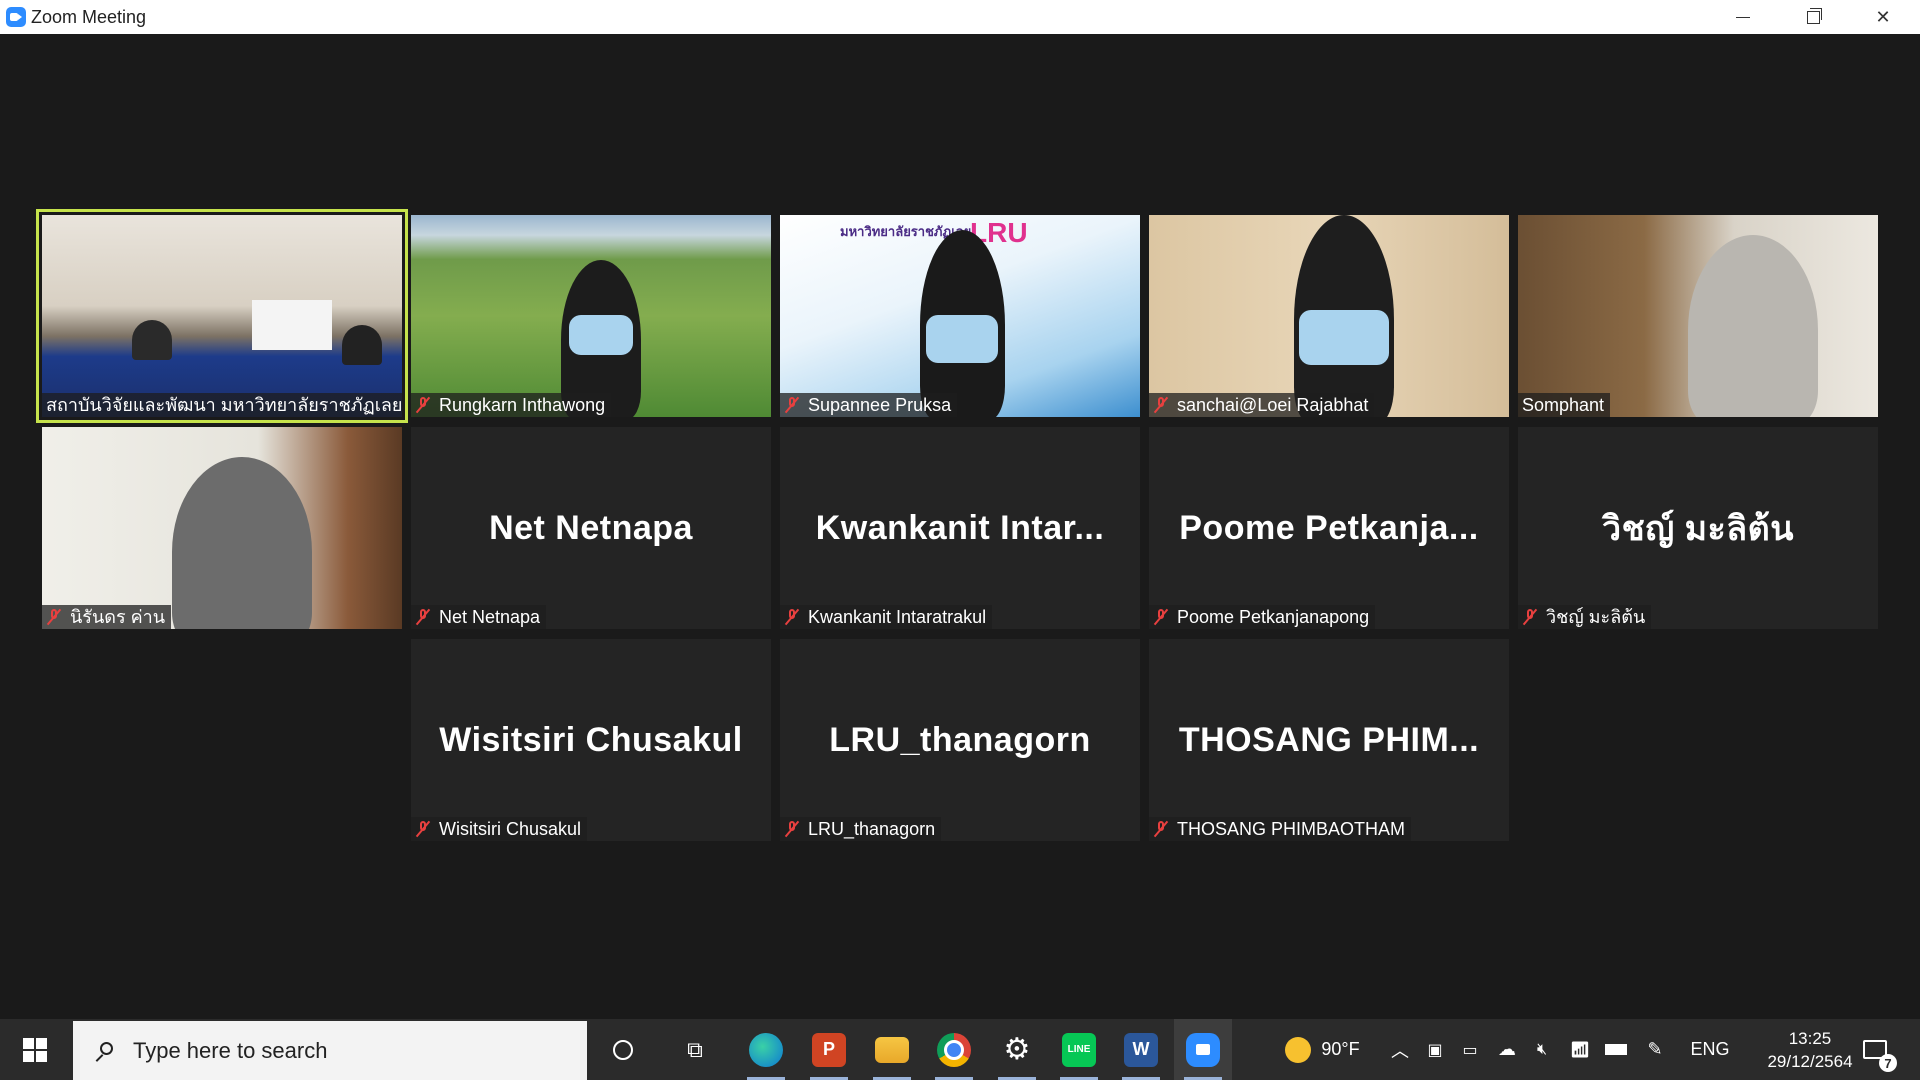 This screenshot has height=1080, width=1920. I want to click on onedrive-cloud-icon: ☁, so click(1507, 1049).